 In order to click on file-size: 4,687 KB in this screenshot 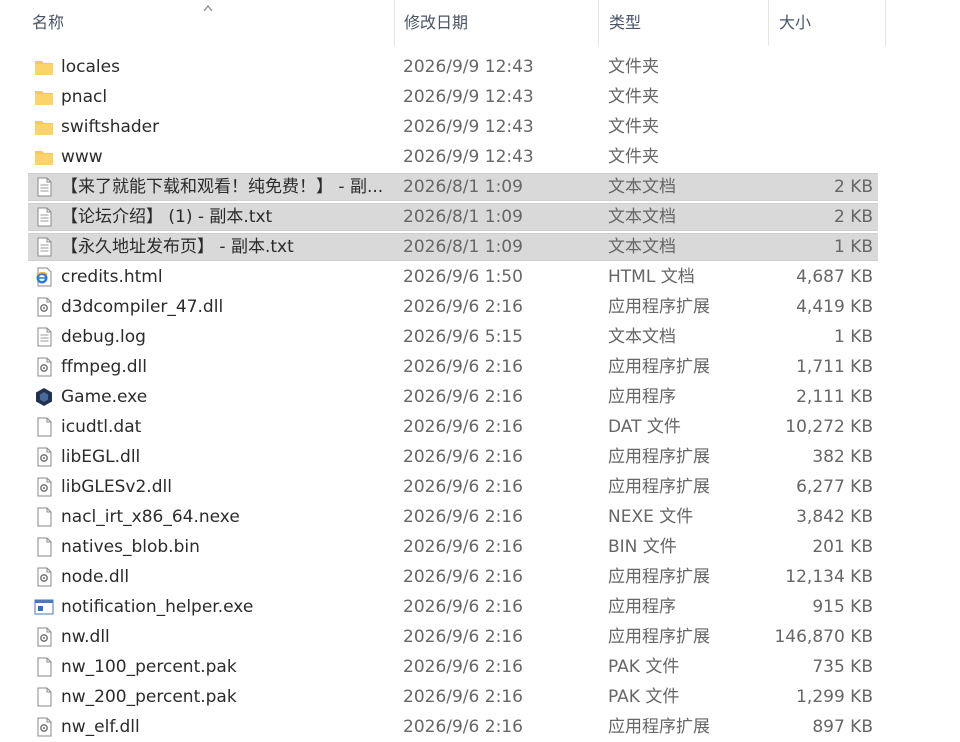, I will do `click(834, 277)`.